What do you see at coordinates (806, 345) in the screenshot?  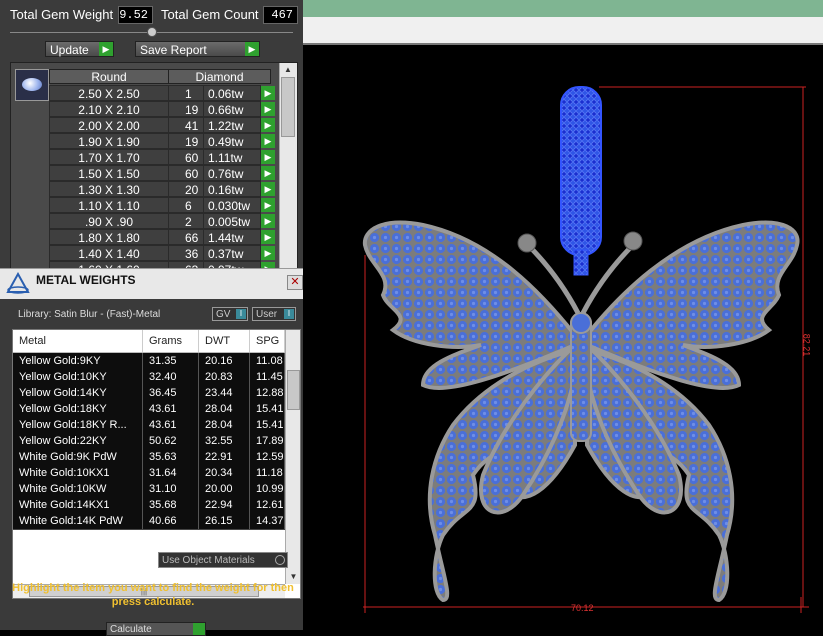 I see `dimension-height-label: 82.21` at bounding box center [806, 345].